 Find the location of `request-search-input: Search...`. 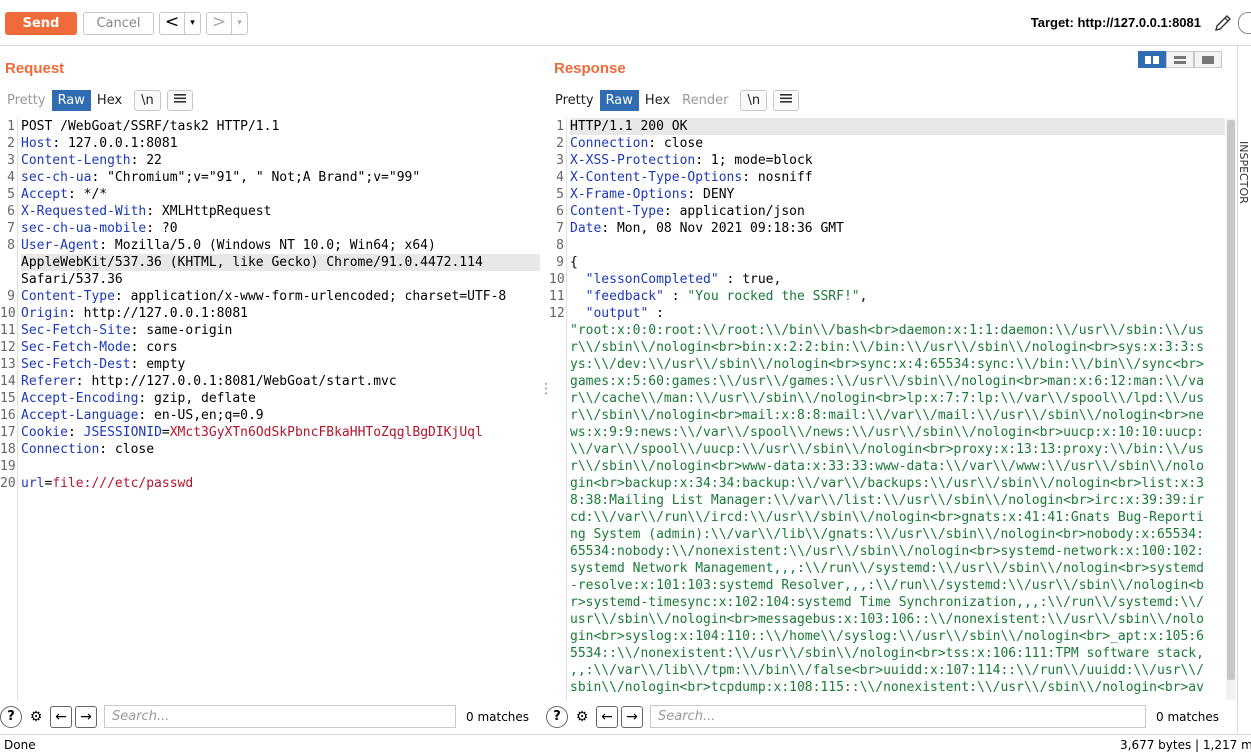

request-search-input: Search... is located at coordinates (280, 716).